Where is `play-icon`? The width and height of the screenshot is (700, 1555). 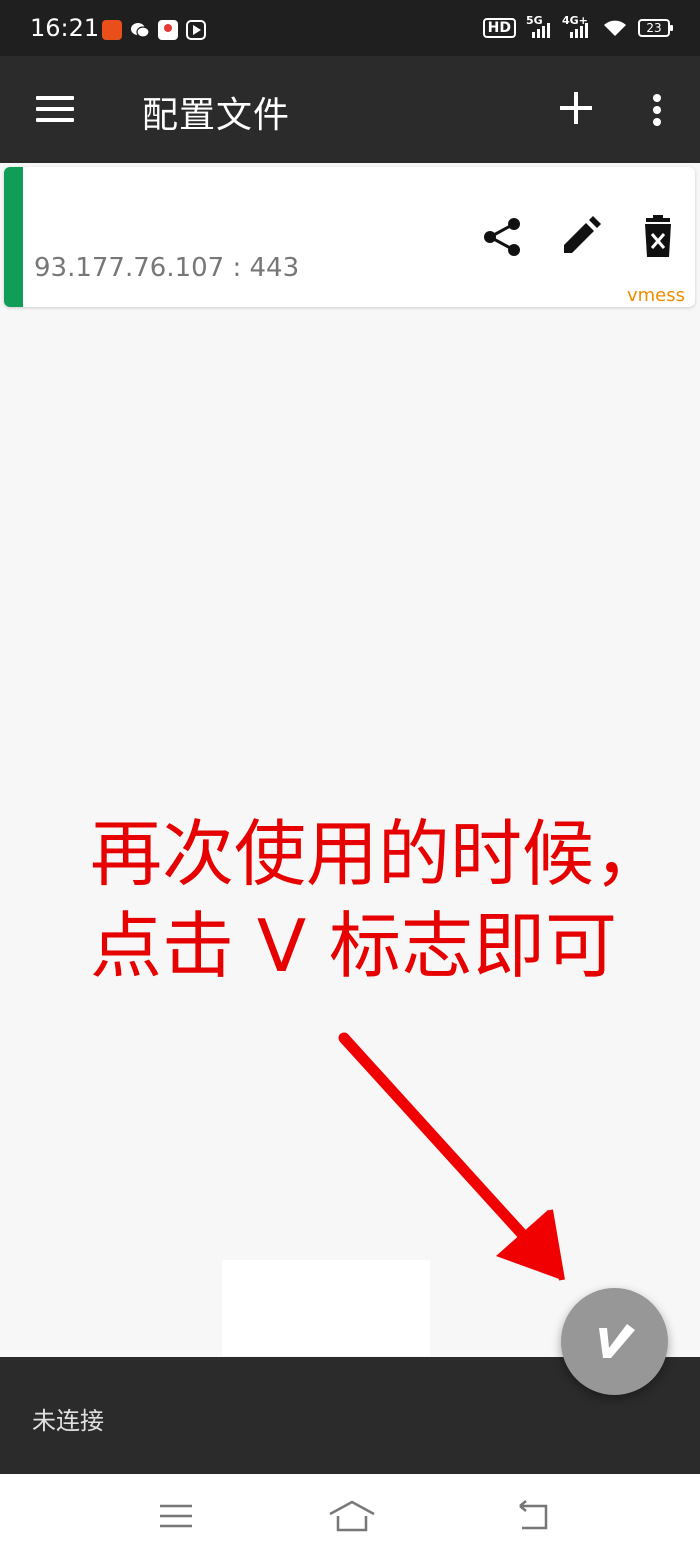
play-icon is located at coordinates (196, 30).